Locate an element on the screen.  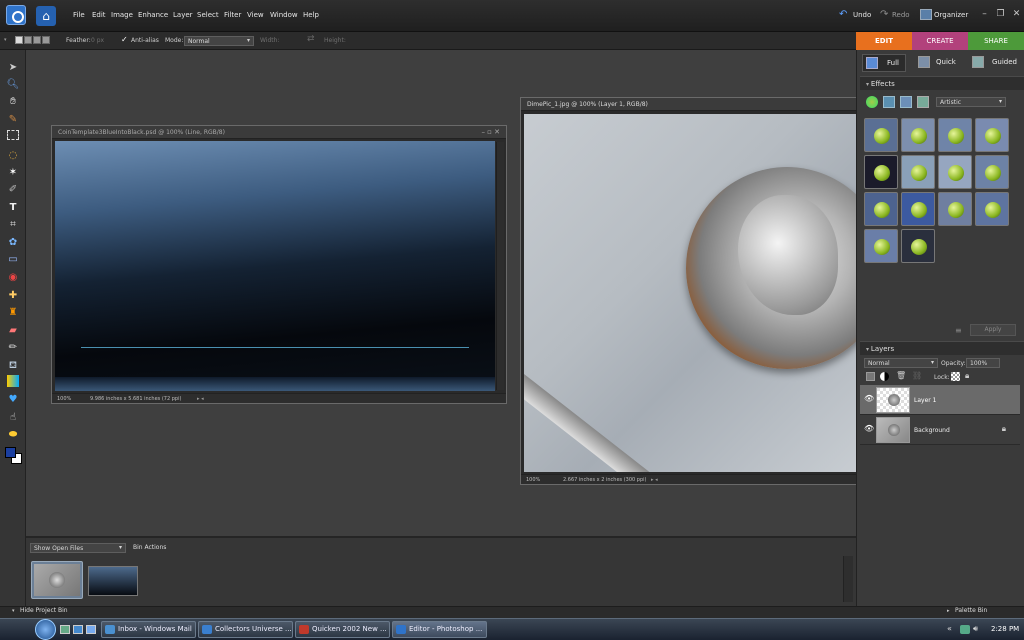
tray-expand-icon: « is located at coordinates (949, 628).